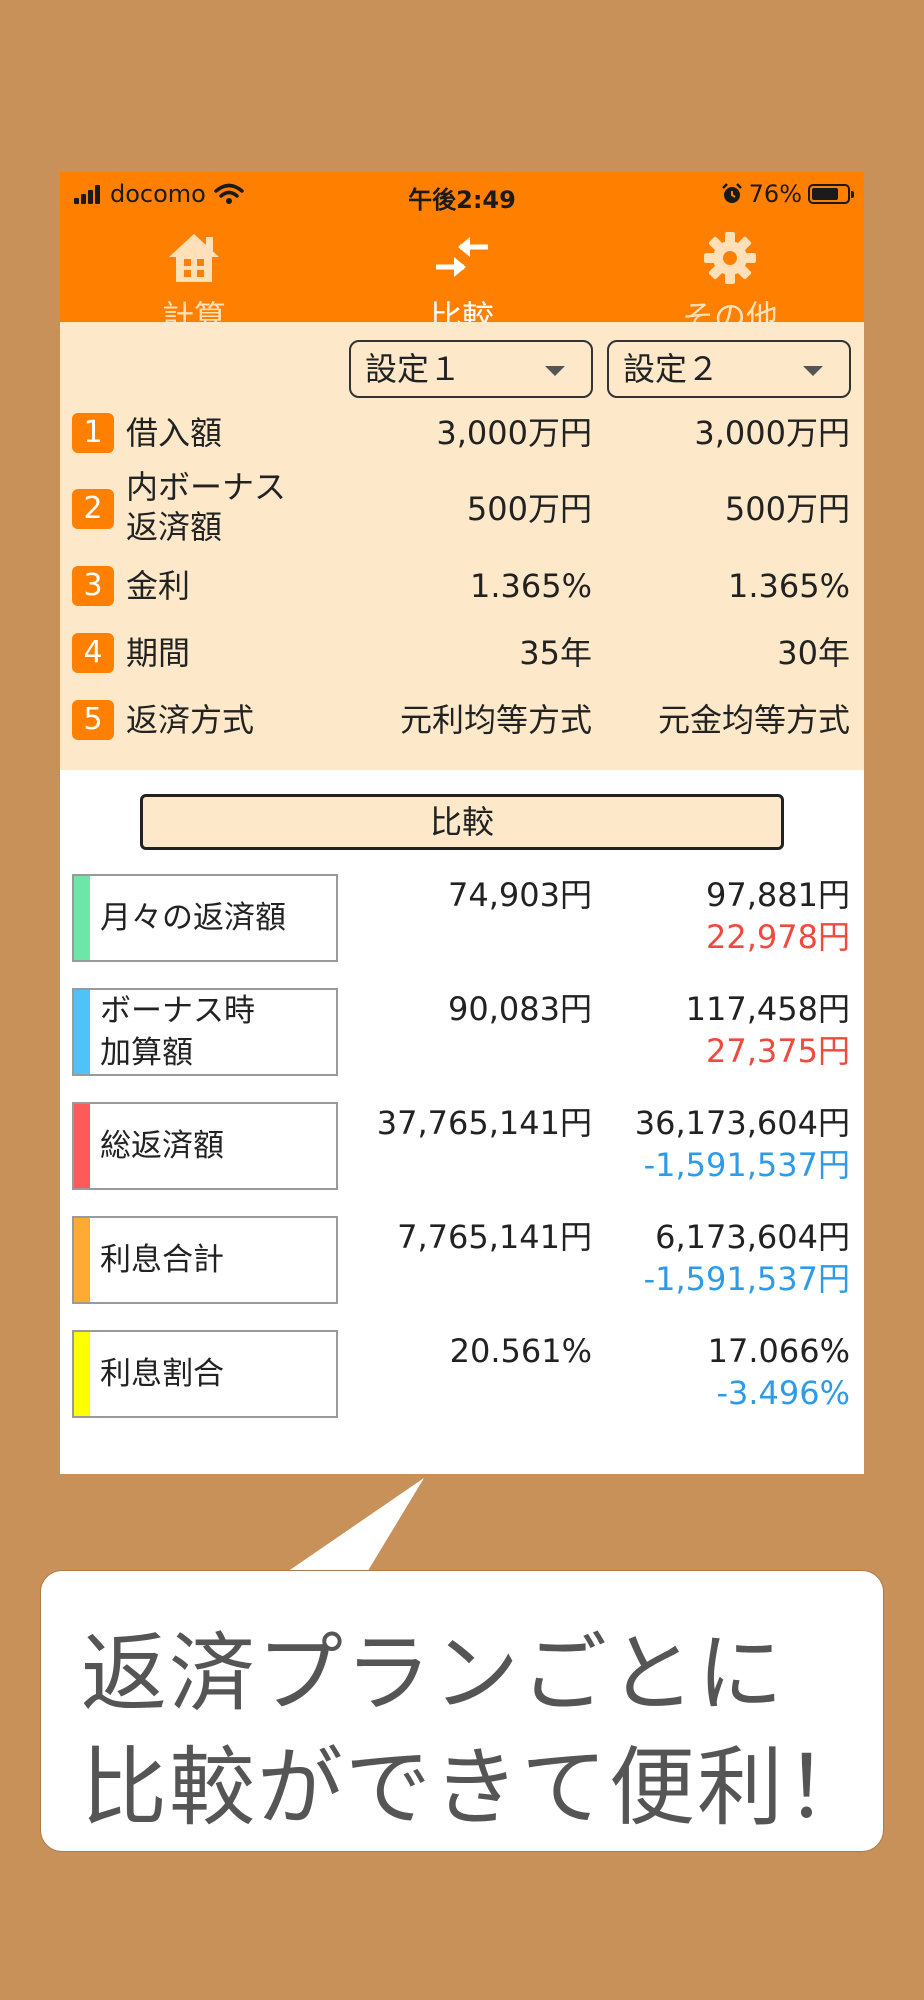  I want to click on caption-line-1: 返済プランごとに, so click(433, 1674).